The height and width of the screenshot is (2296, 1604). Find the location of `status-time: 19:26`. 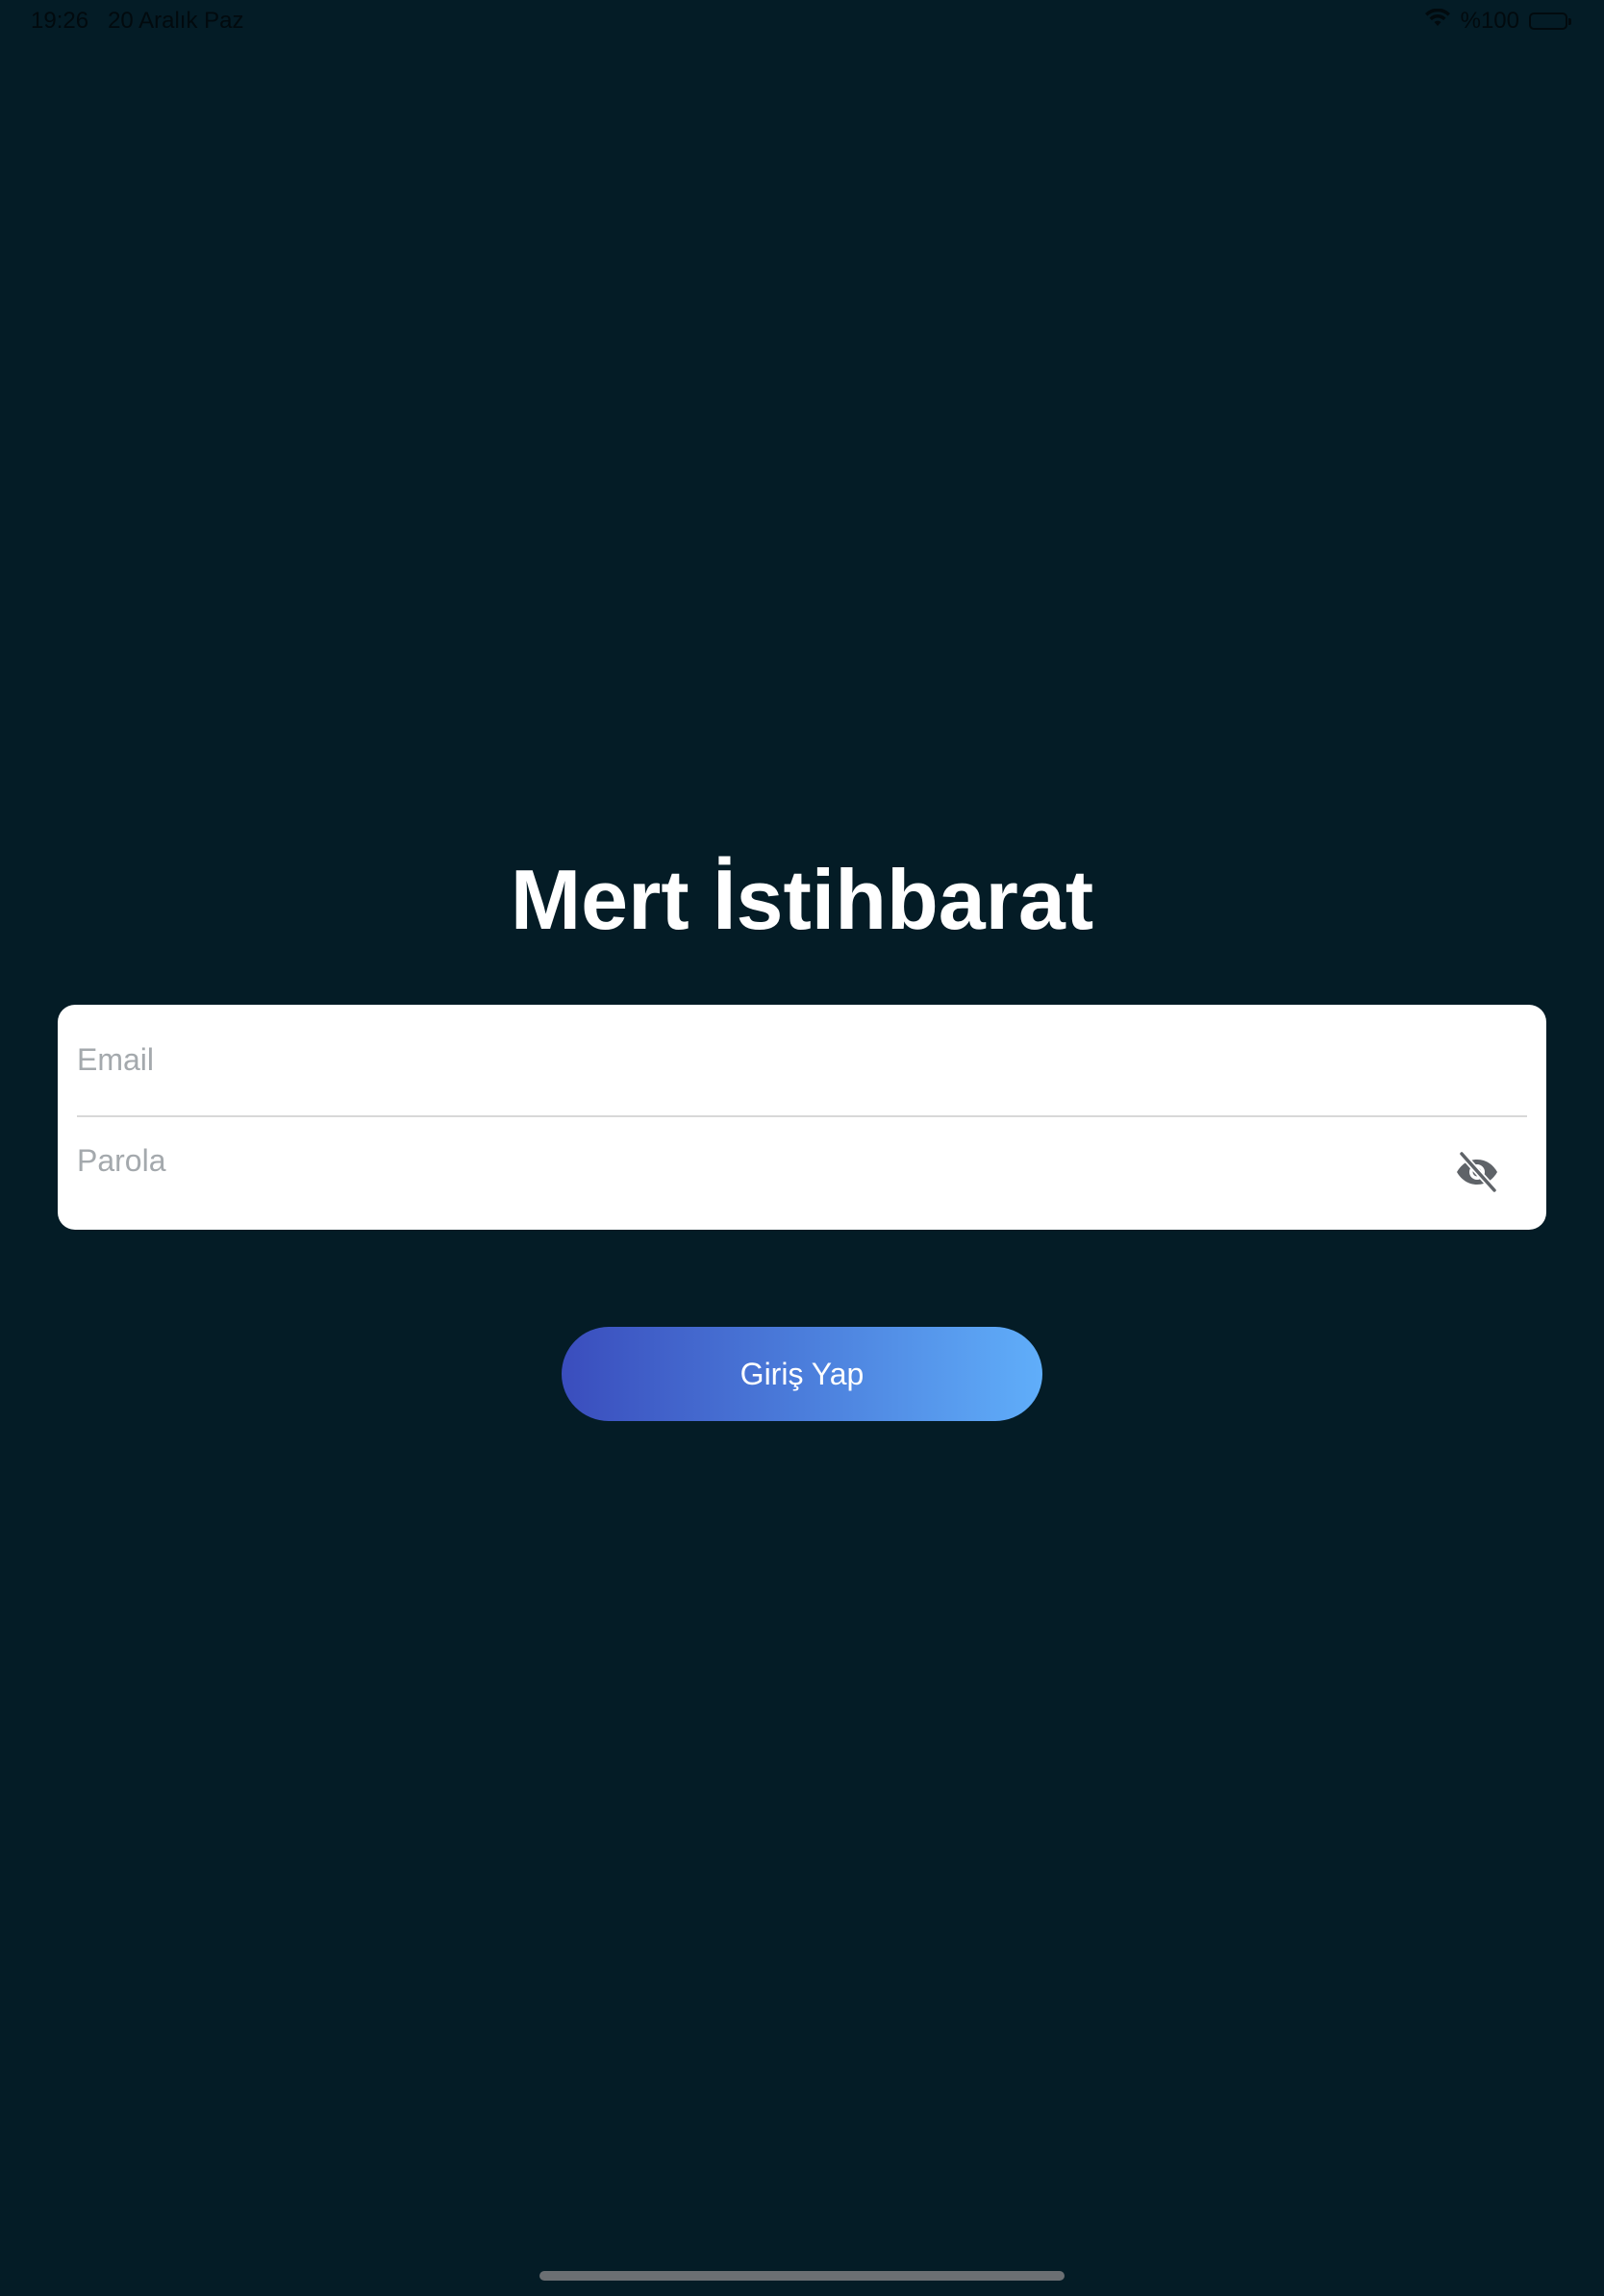

status-time: 19:26 is located at coordinates (60, 21).